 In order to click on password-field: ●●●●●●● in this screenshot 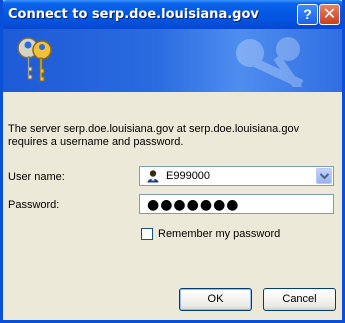, I will do `click(236, 204)`.